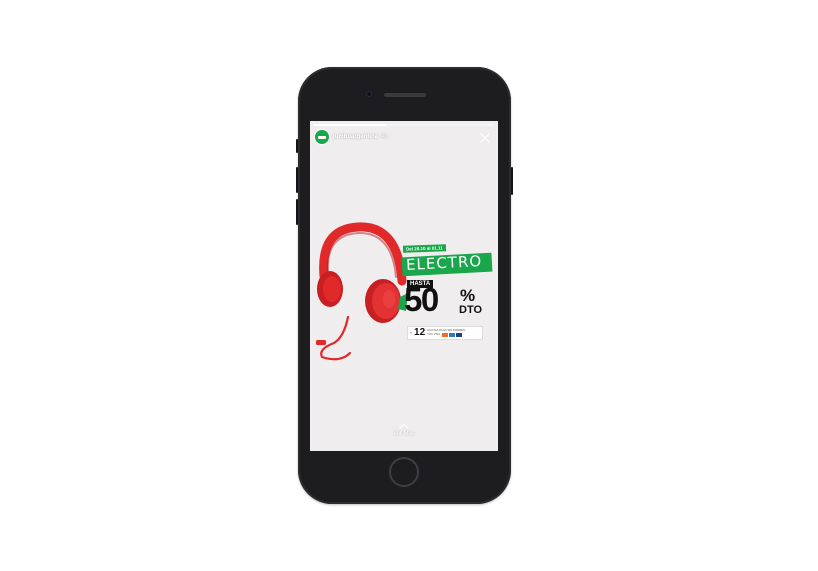 This screenshot has width=818, height=571. What do you see at coordinates (349, 125) in the screenshot?
I see `story-progress-fill` at bounding box center [349, 125].